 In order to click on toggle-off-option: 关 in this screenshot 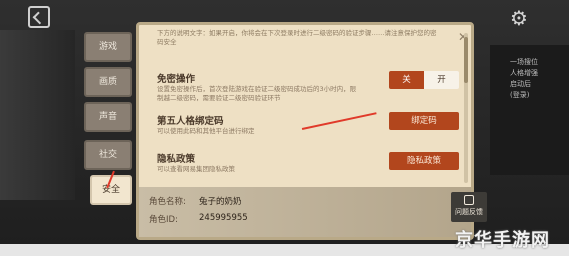, I will do `click(406, 80)`.